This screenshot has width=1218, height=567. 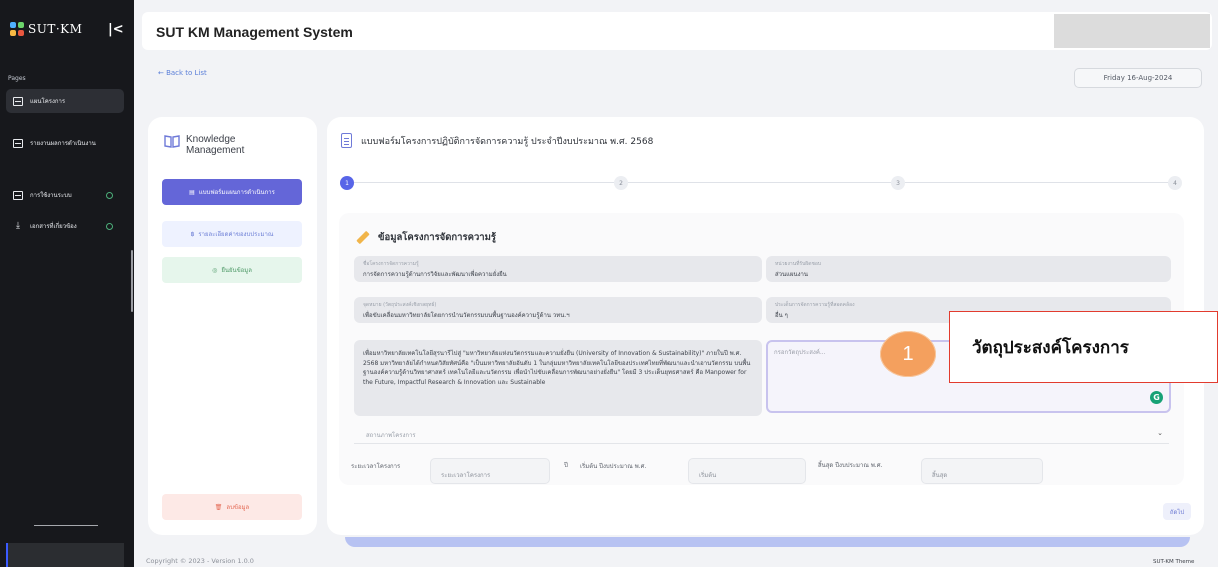 I want to click on trash-icon: 🗑, so click(x=218, y=507).